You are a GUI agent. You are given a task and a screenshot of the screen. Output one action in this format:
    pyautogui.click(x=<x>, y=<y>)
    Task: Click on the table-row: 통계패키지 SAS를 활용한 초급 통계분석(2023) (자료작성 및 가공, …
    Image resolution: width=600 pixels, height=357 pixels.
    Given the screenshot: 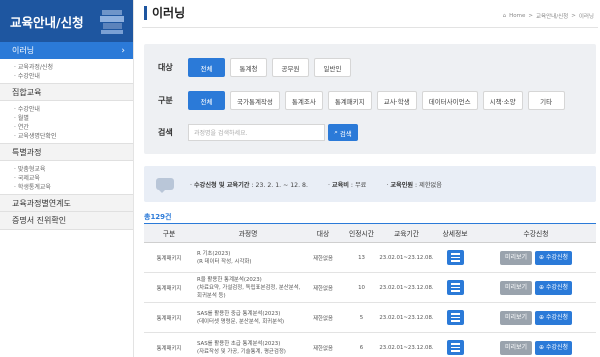 What is the action you would take?
    pyautogui.click(x=370, y=344)
    